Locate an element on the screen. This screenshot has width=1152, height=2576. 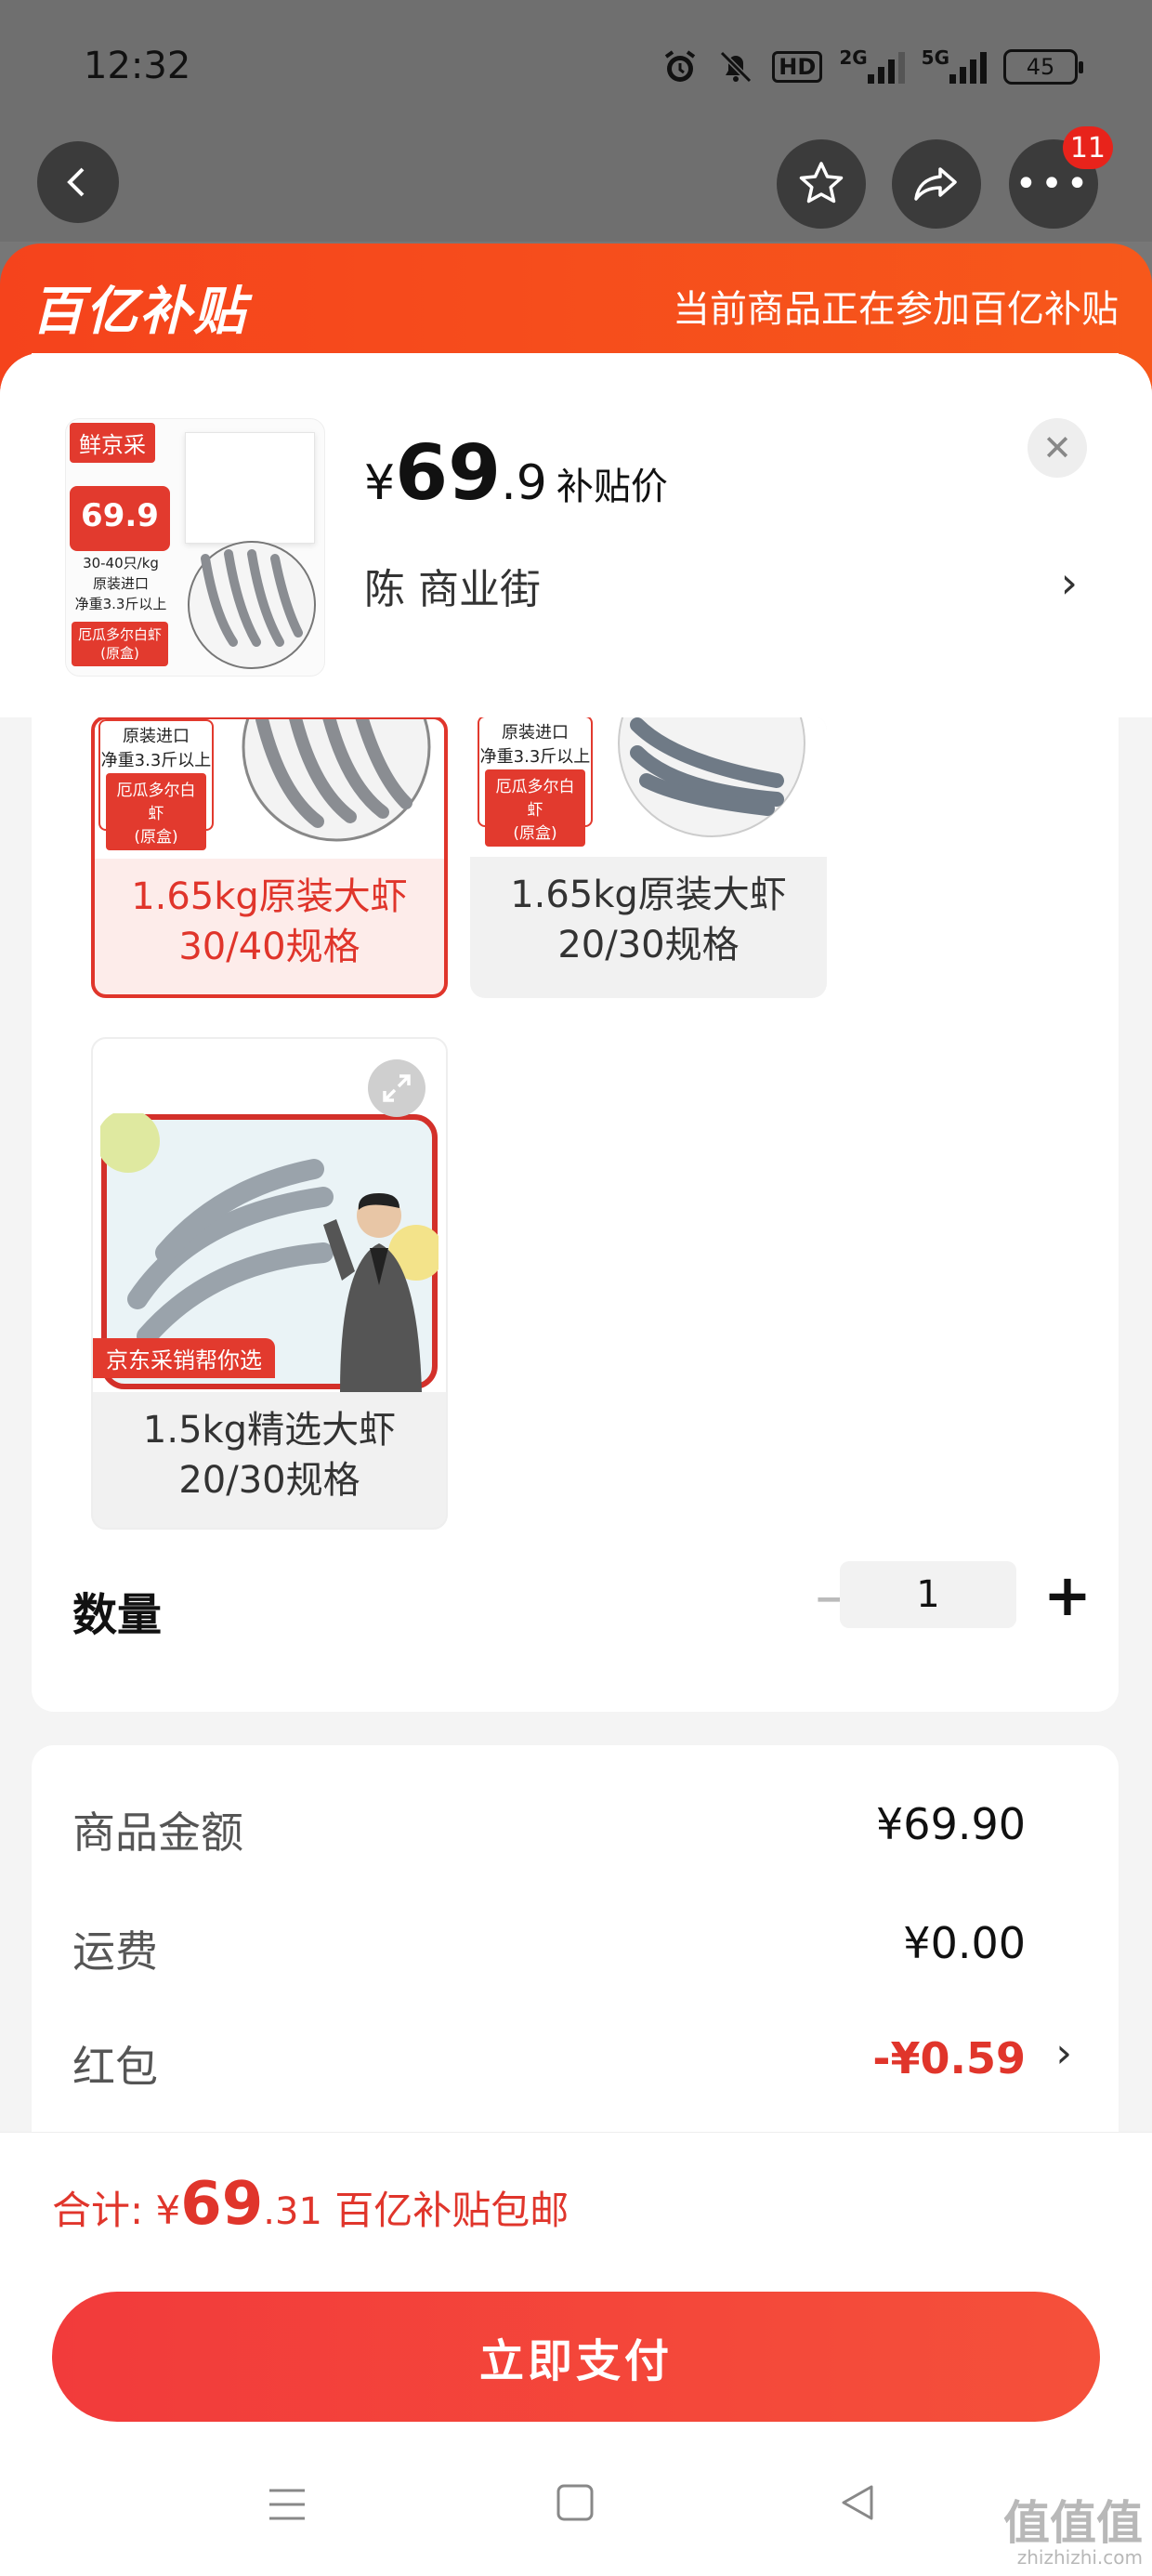
variant-label-2: 1.65kg原装大虾 20/30规格 is located at coordinates (648, 922).